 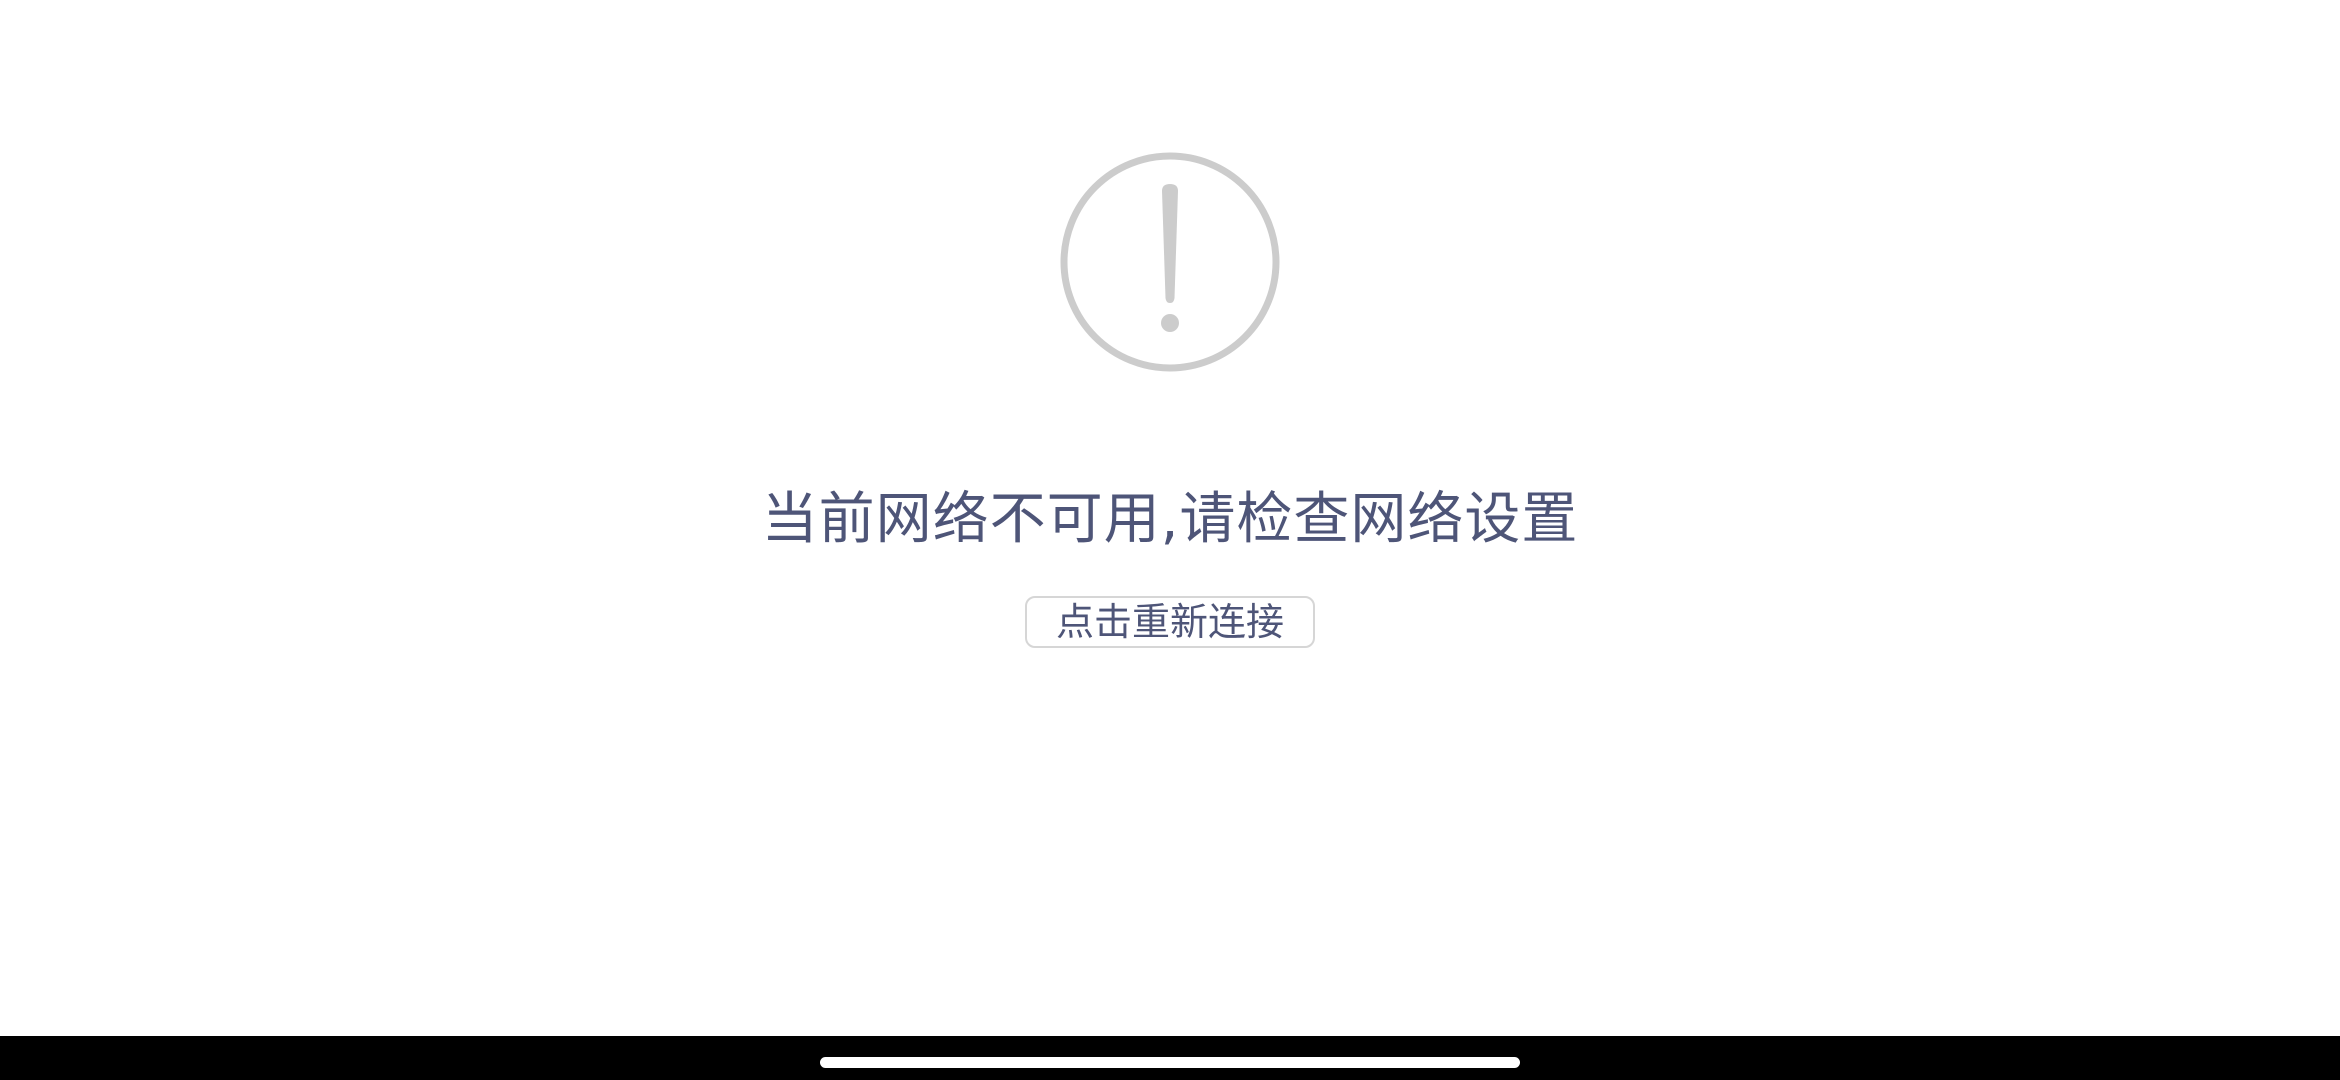 I want to click on system-navigation-bar, so click(x=1170, y=1058).